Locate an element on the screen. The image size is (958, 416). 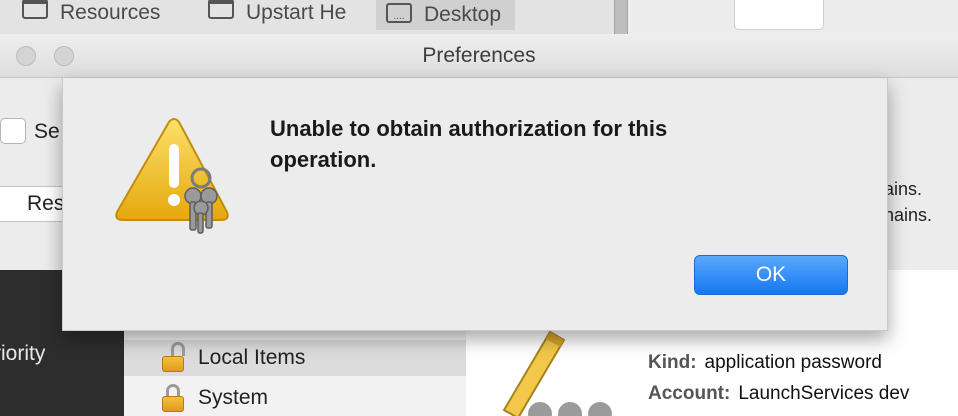
preference-note-line: hains. is located at coordinates (908, 215).